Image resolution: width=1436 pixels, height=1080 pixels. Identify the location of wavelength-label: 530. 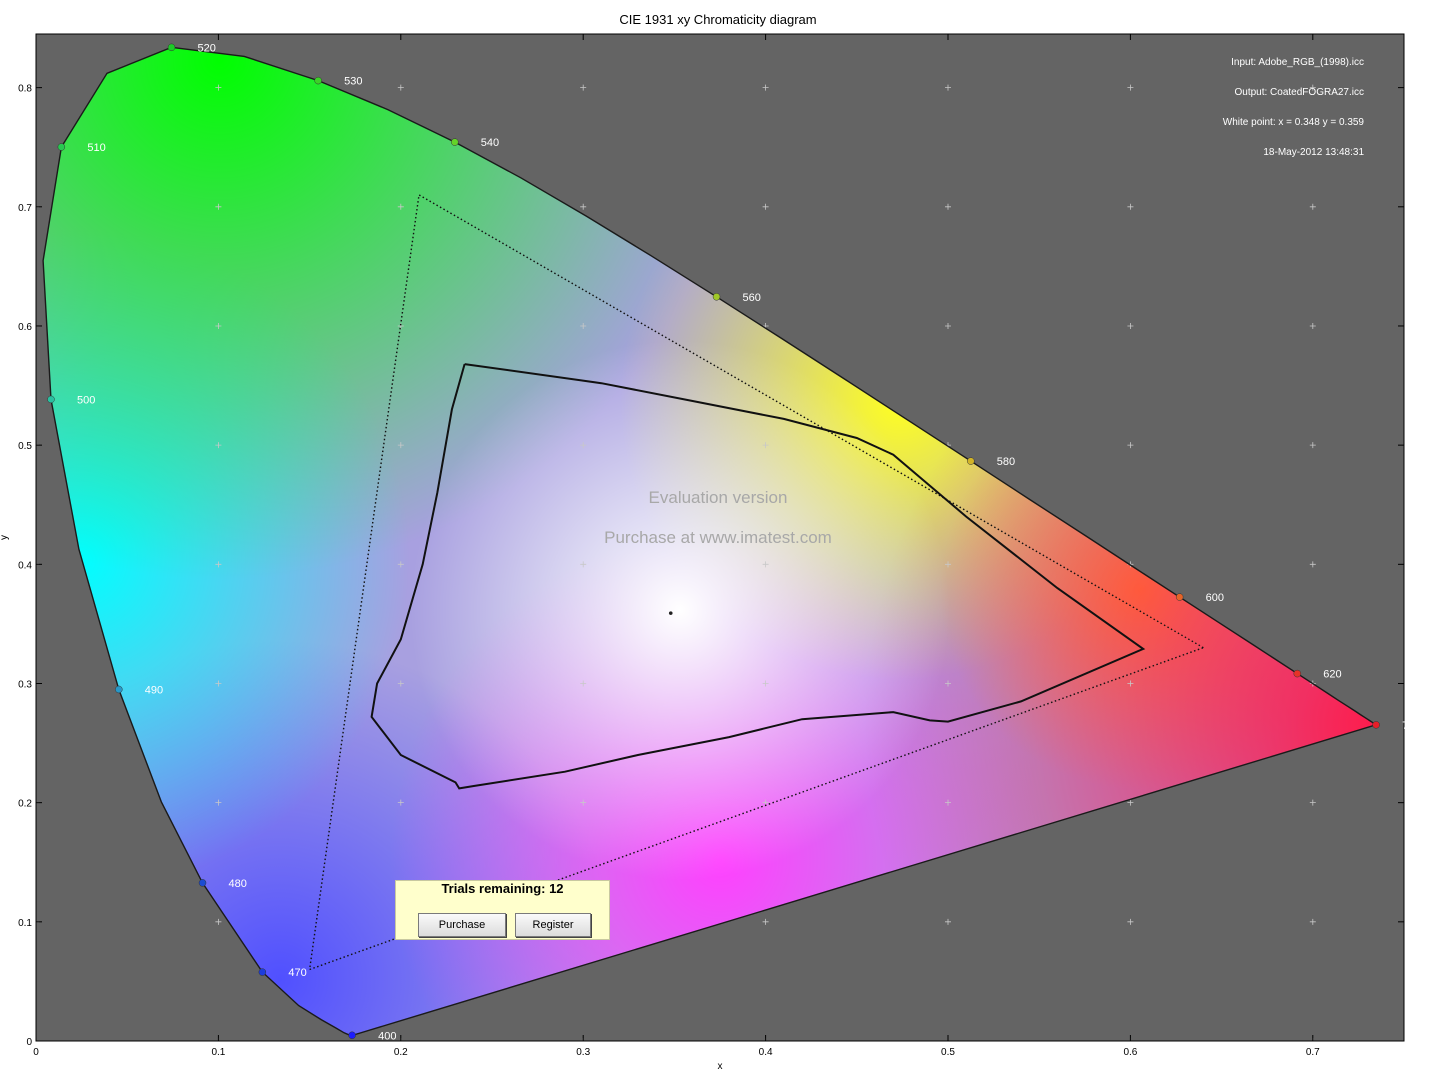
(353, 82).